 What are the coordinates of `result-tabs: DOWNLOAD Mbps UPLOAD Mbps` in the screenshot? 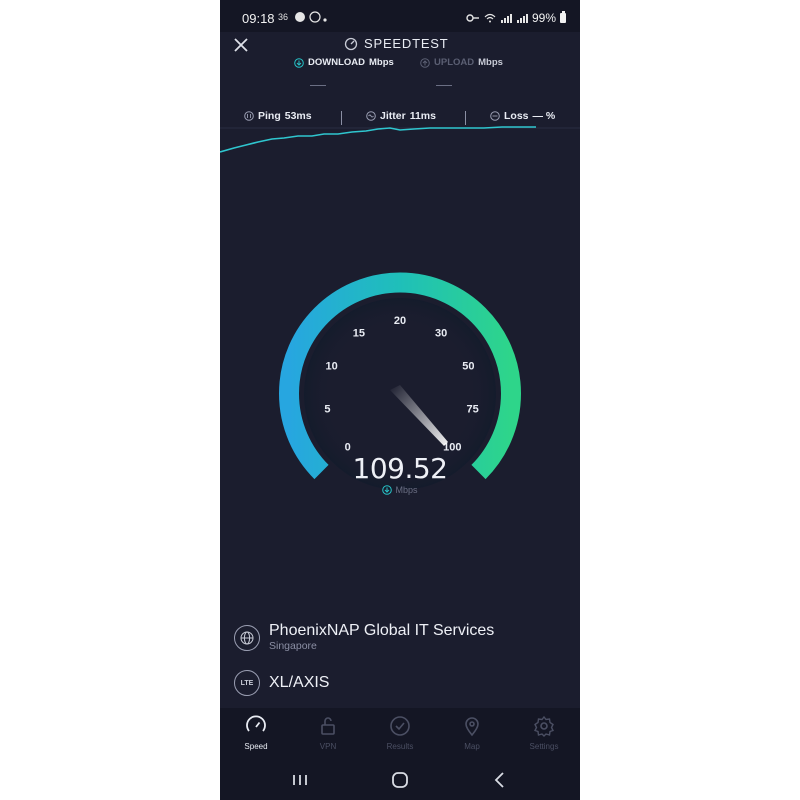 It's located at (400, 76).